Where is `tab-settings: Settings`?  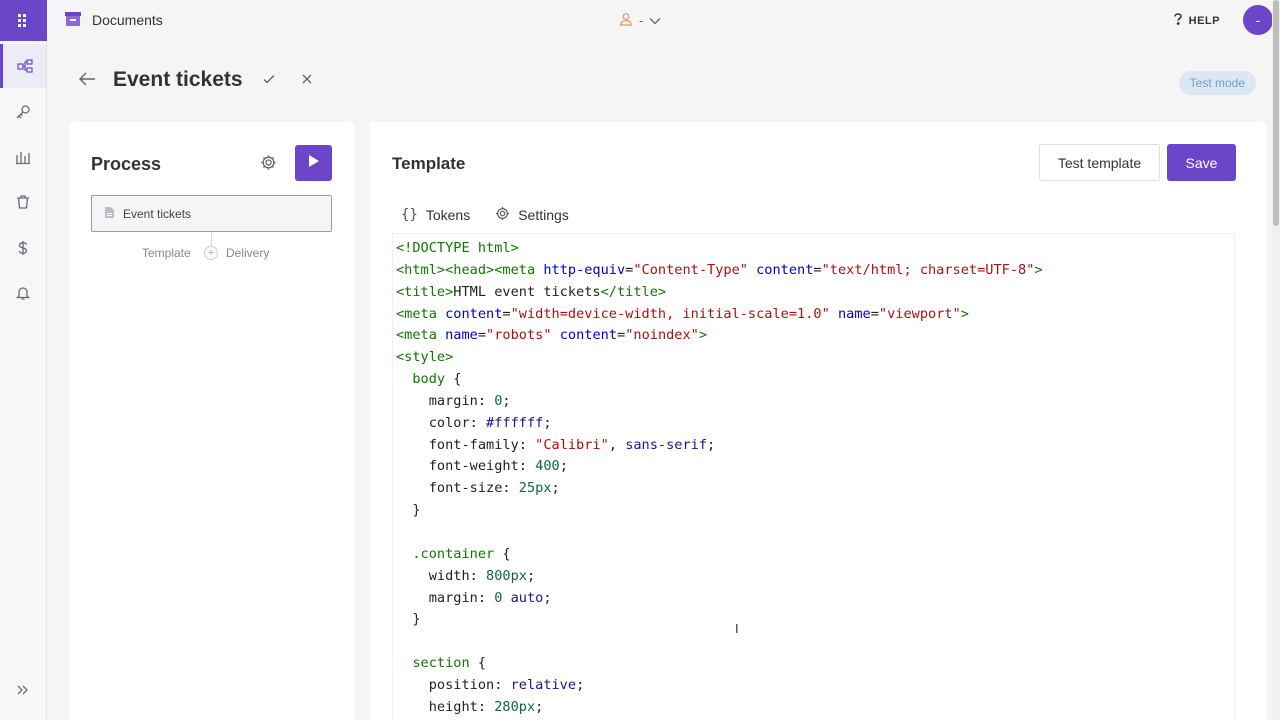
tab-settings: Settings is located at coordinates (532, 215).